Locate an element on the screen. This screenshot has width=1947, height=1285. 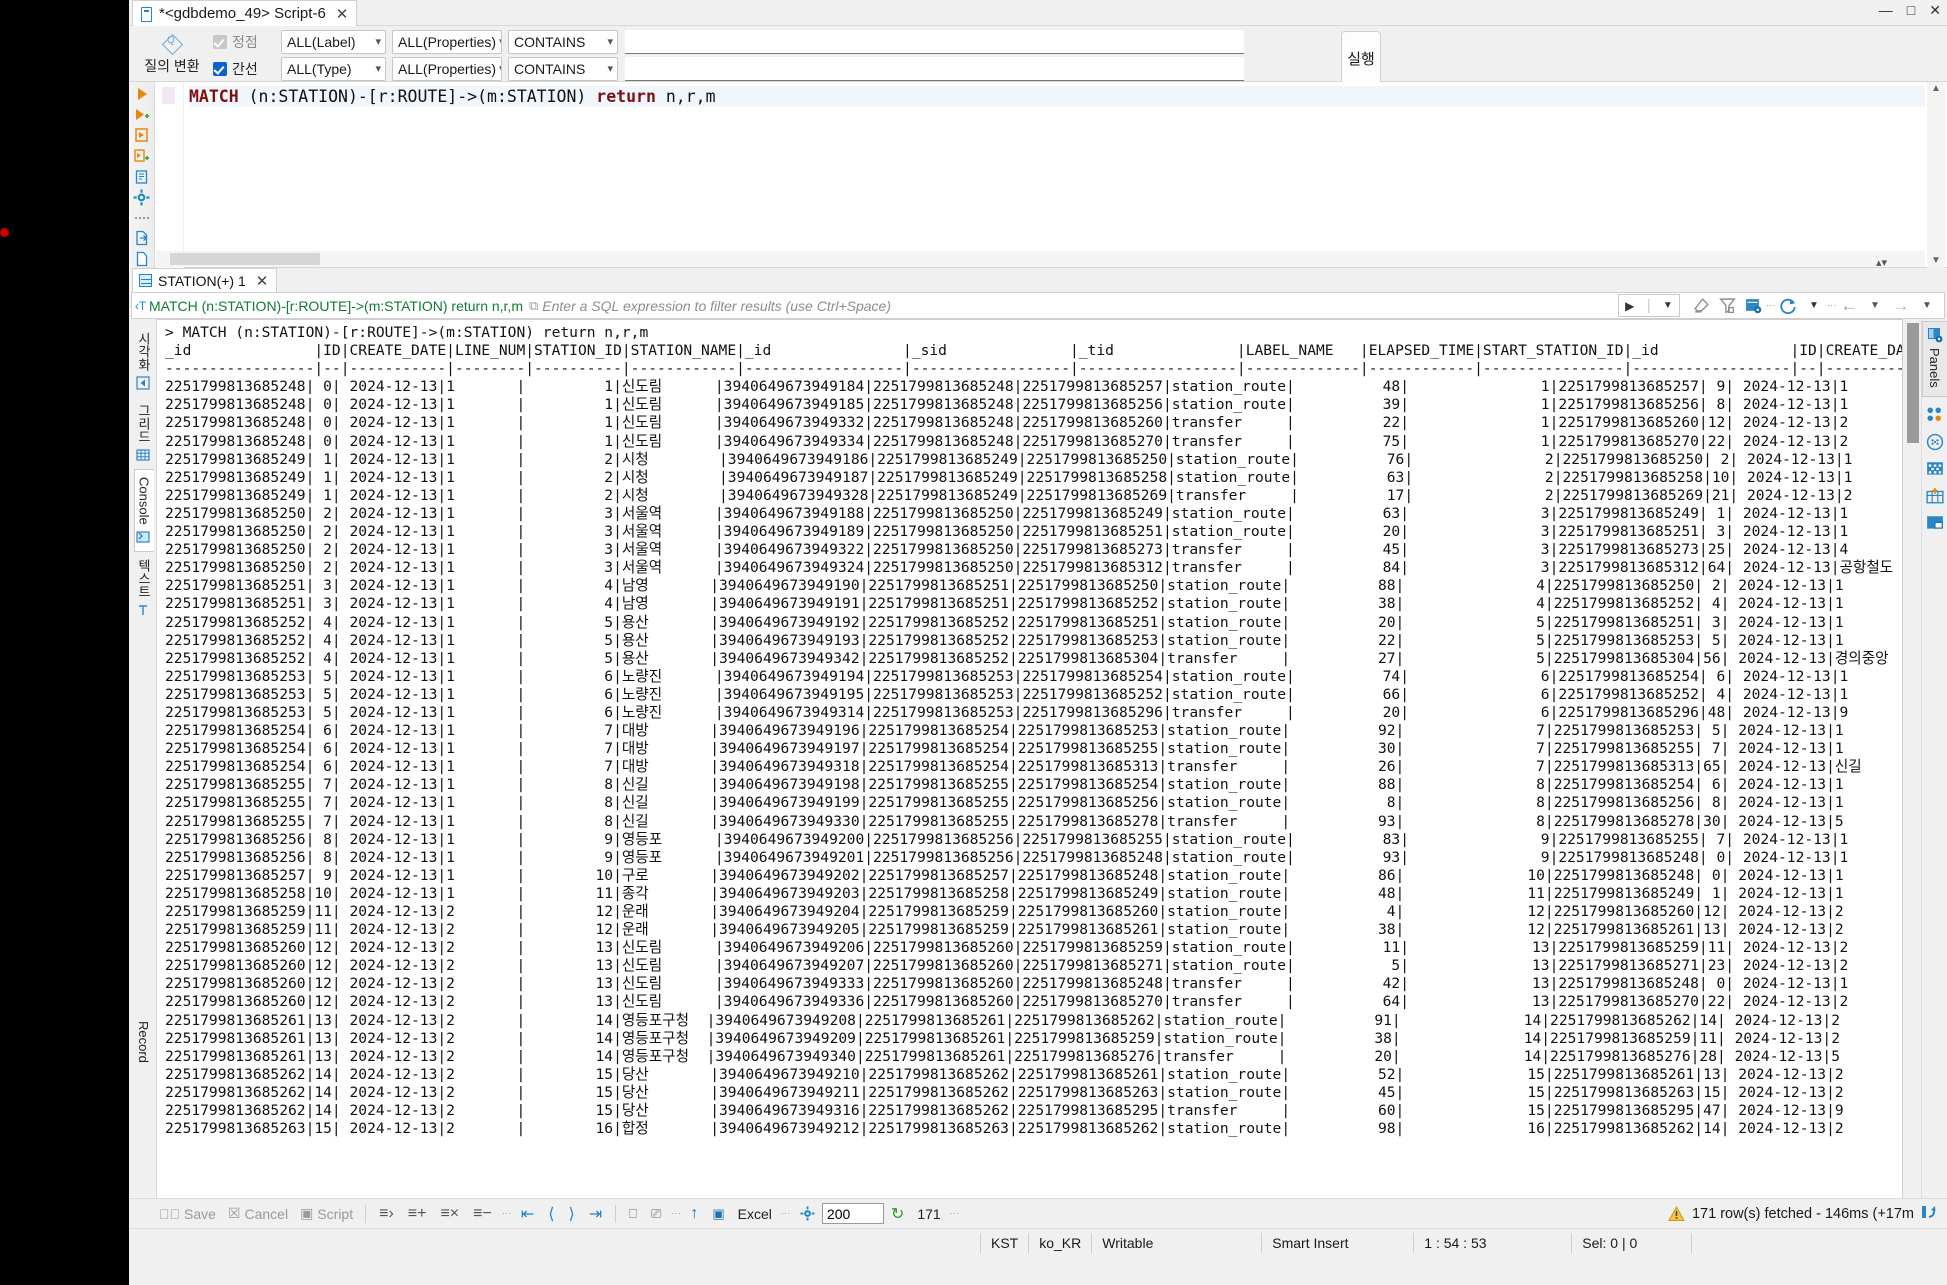
delete-row-icon: ≡× is located at coordinates (449, 1214).